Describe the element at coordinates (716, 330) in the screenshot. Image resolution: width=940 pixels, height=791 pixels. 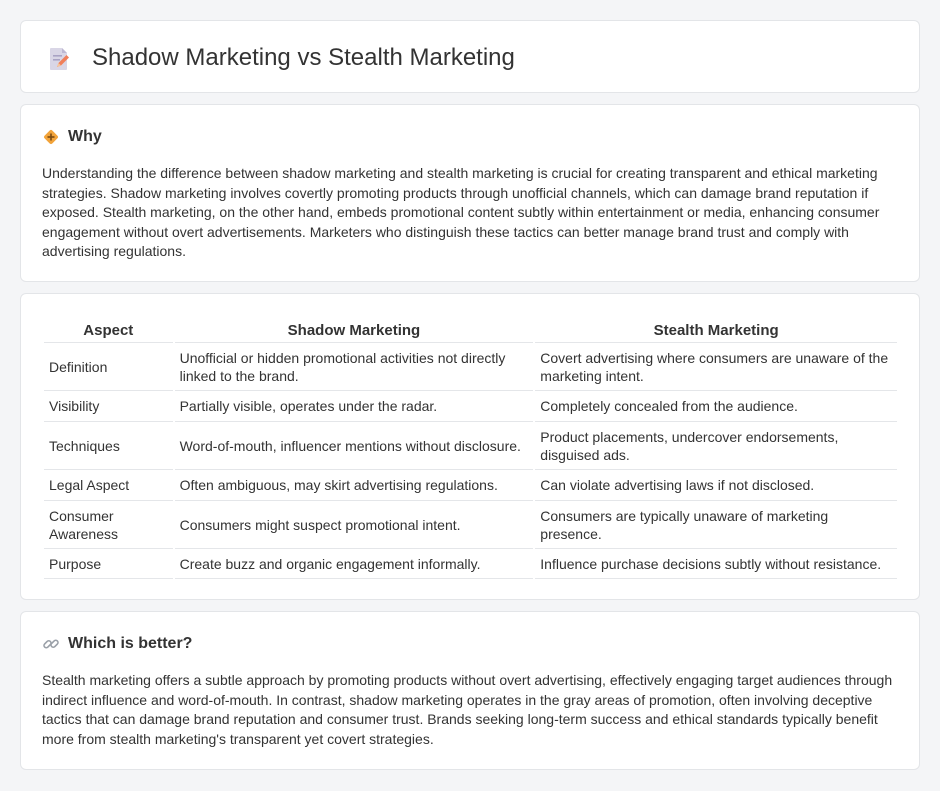
I see `header-stealth: Stealth Marketing` at that location.